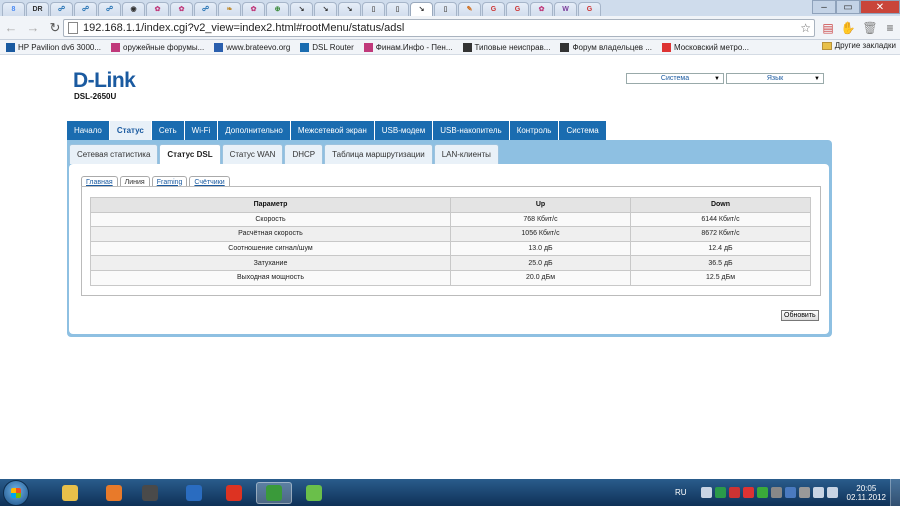  I want to click on subtab-item: LAN-клиенты, so click(466, 154).